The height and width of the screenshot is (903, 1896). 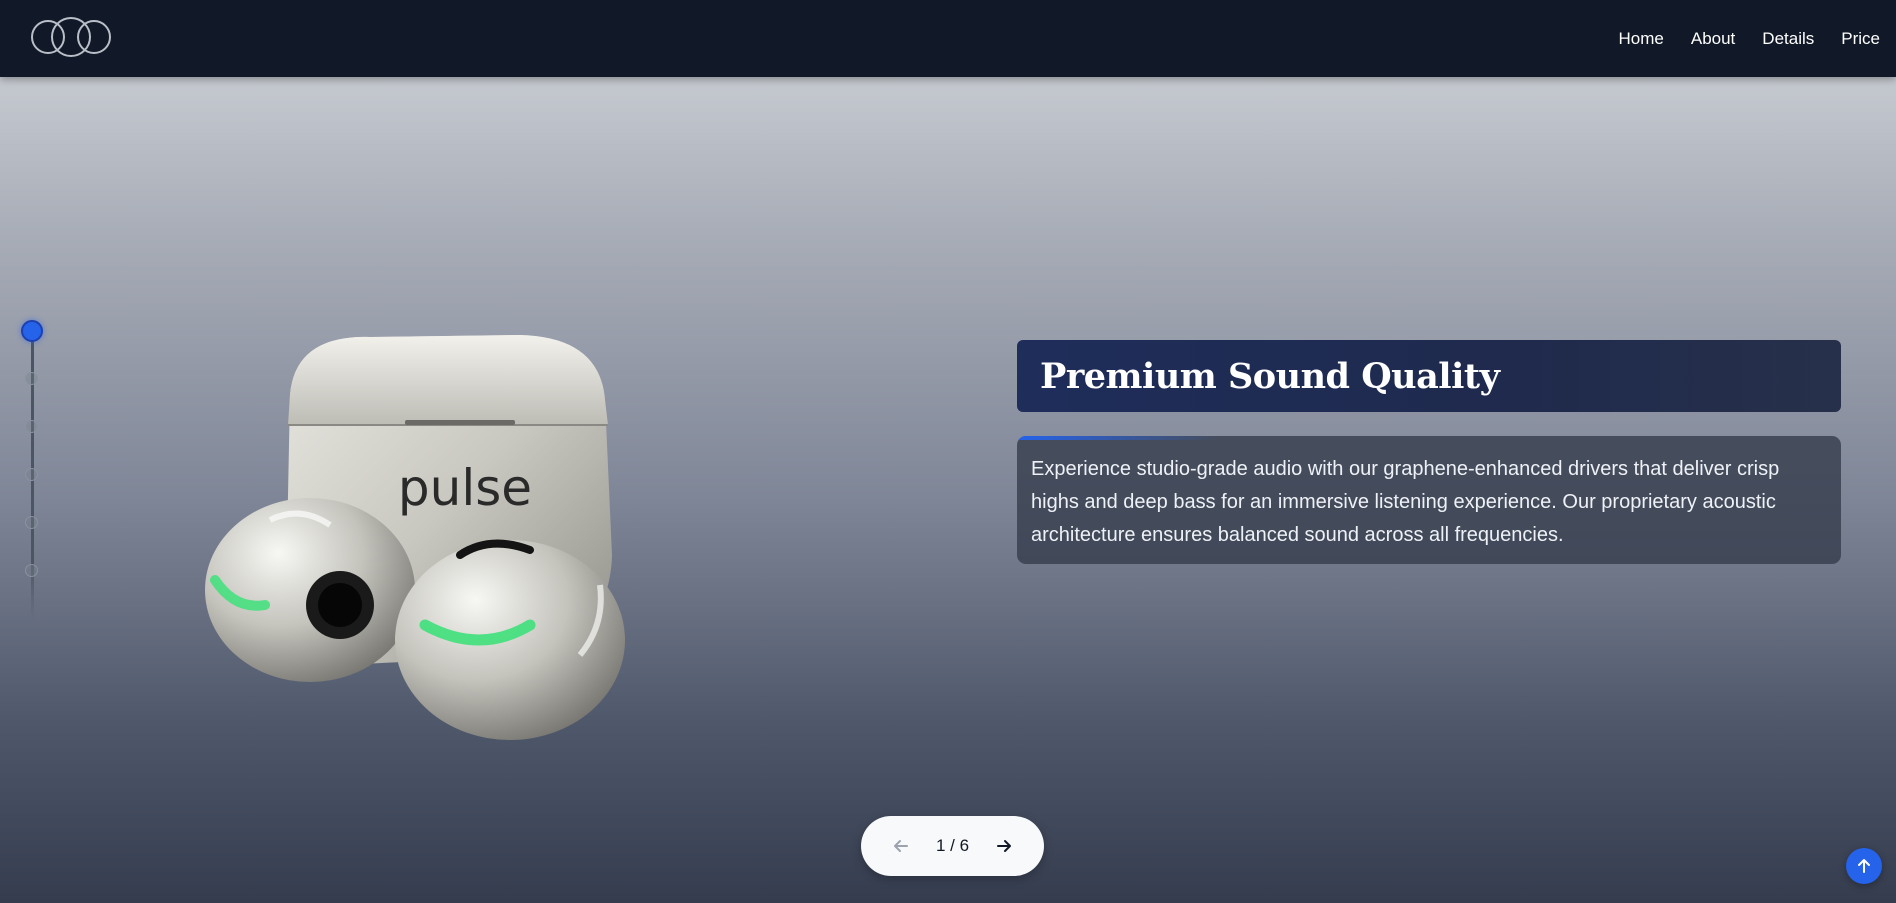 I want to click on nav-about-link: About, so click(x=1713, y=39).